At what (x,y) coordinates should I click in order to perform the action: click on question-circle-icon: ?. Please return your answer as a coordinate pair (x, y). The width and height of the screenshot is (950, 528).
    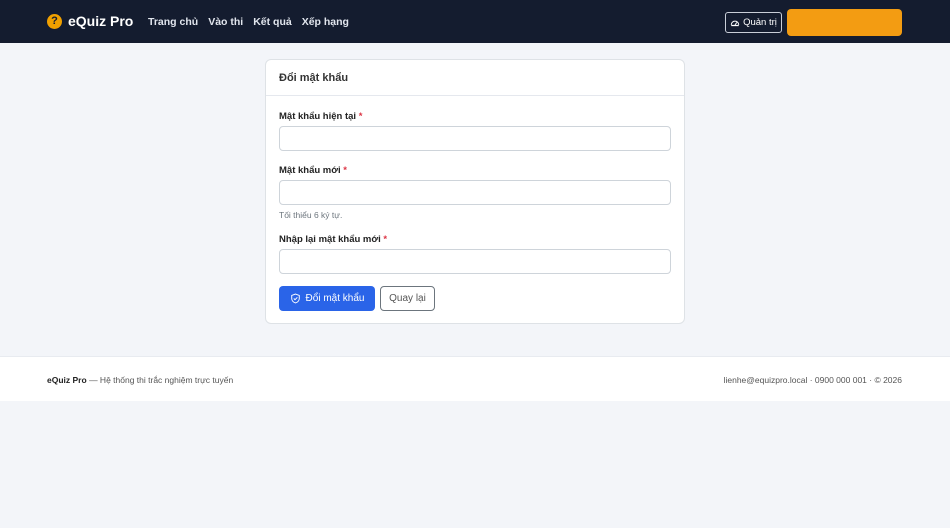
    Looking at the image, I should click on (54, 21).